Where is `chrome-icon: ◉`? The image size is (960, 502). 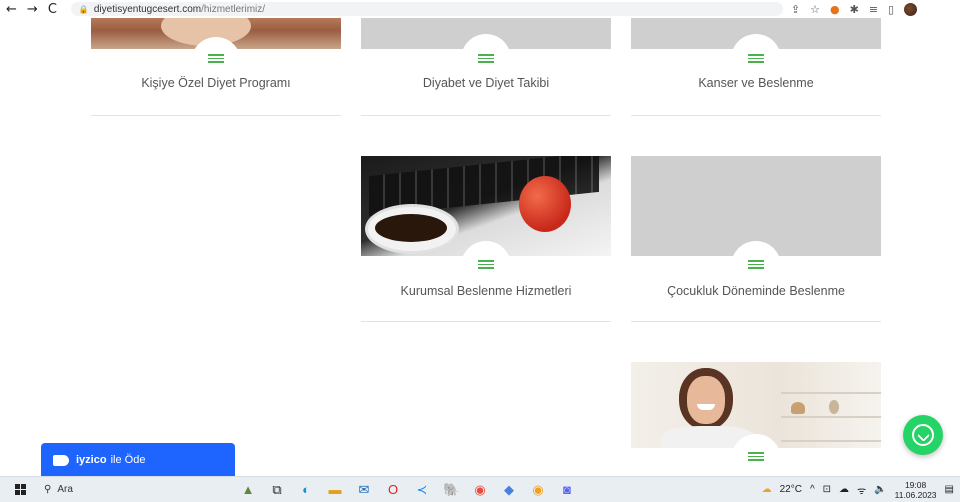 chrome-icon: ◉ is located at coordinates (480, 490).